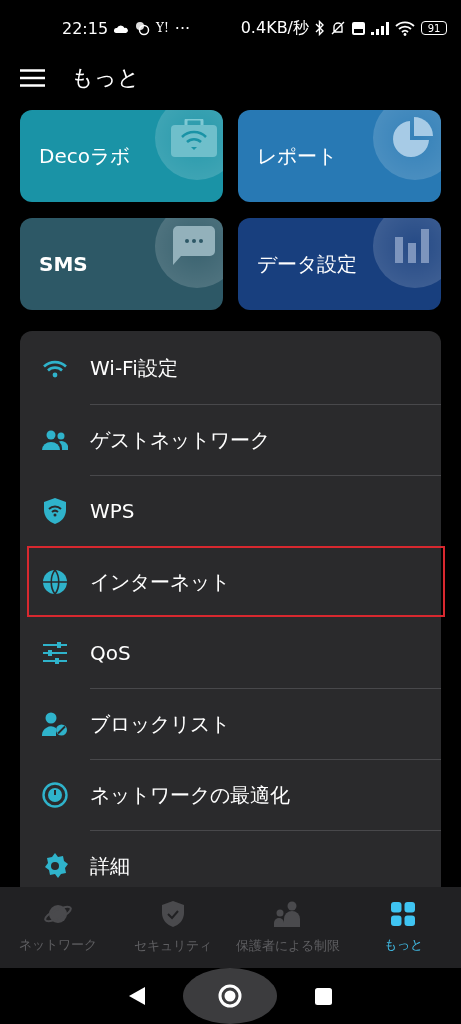 This screenshot has width=461, height=1024. I want to click on bluetooth-icon, so click(319, 28).